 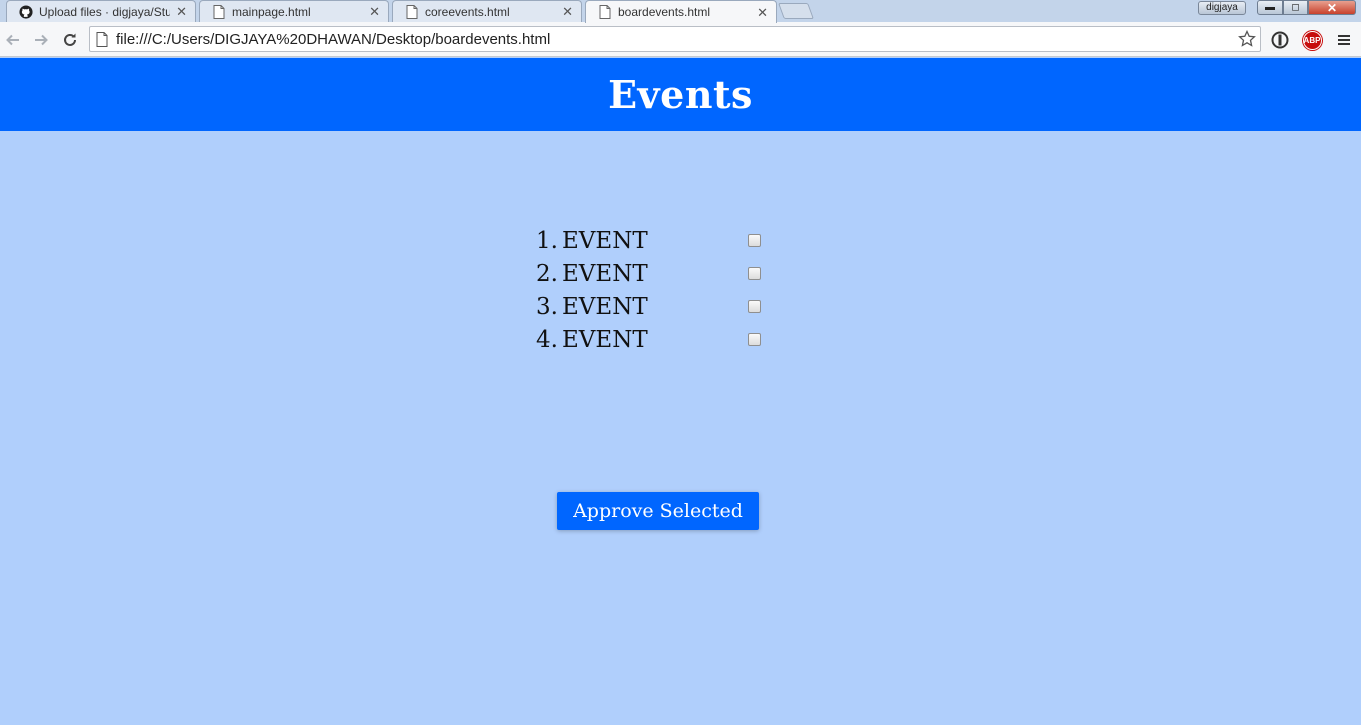 I want to click on extension-icon, so click(x=1280, y=40).